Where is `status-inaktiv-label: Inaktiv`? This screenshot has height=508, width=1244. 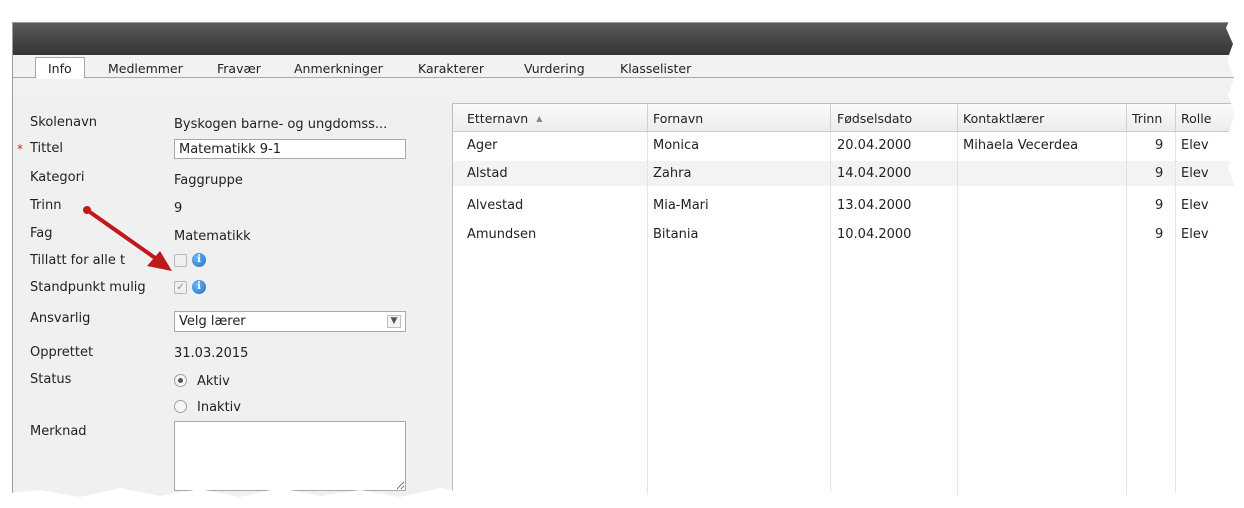
status-inaktiv-label: Inaktiv is located at coordinates (219, 407).